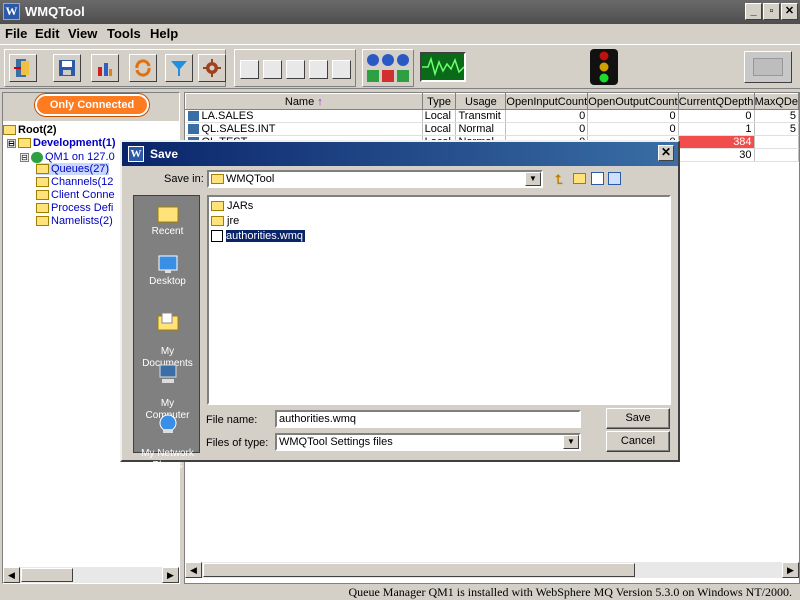 The height and width of the screenshot is (600, 800). I want to click on menu-tools: Tools, so click(124, 33).